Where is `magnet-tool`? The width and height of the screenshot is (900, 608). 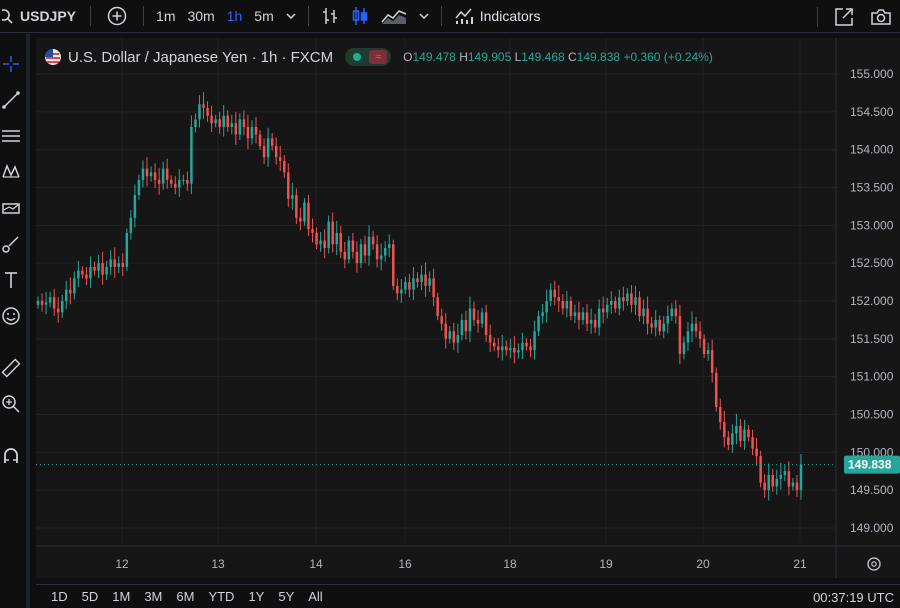
magnet-tool is located at coordinates (11, 456).